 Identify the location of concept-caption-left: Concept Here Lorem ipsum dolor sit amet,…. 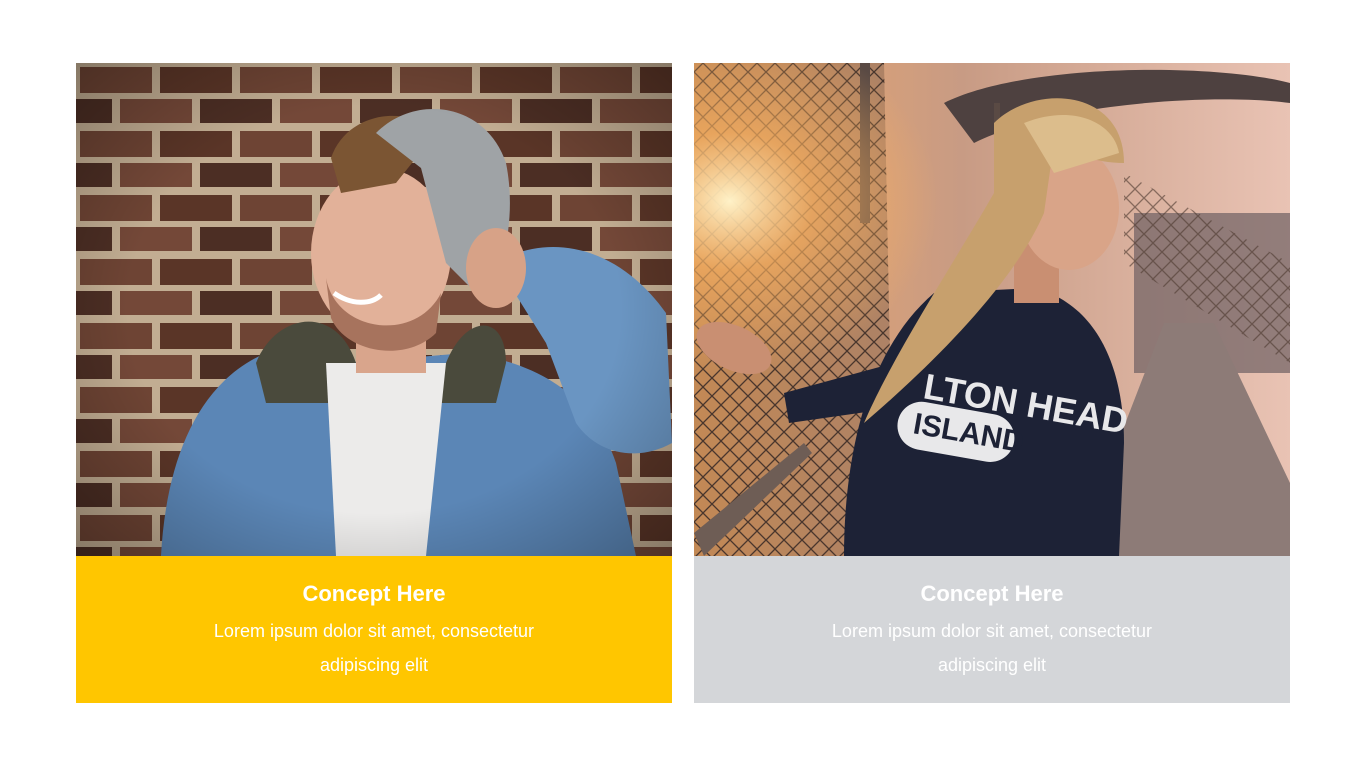
(374, 629).